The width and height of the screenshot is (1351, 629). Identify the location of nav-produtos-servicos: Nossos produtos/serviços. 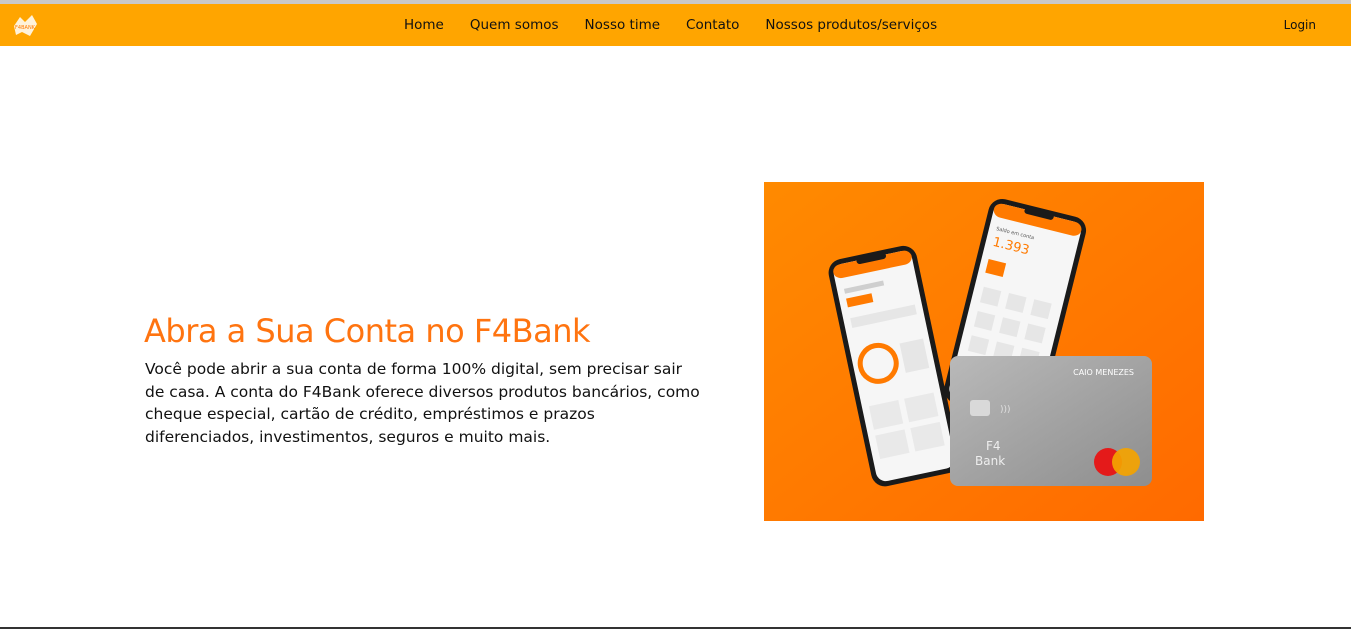
(851, 25).